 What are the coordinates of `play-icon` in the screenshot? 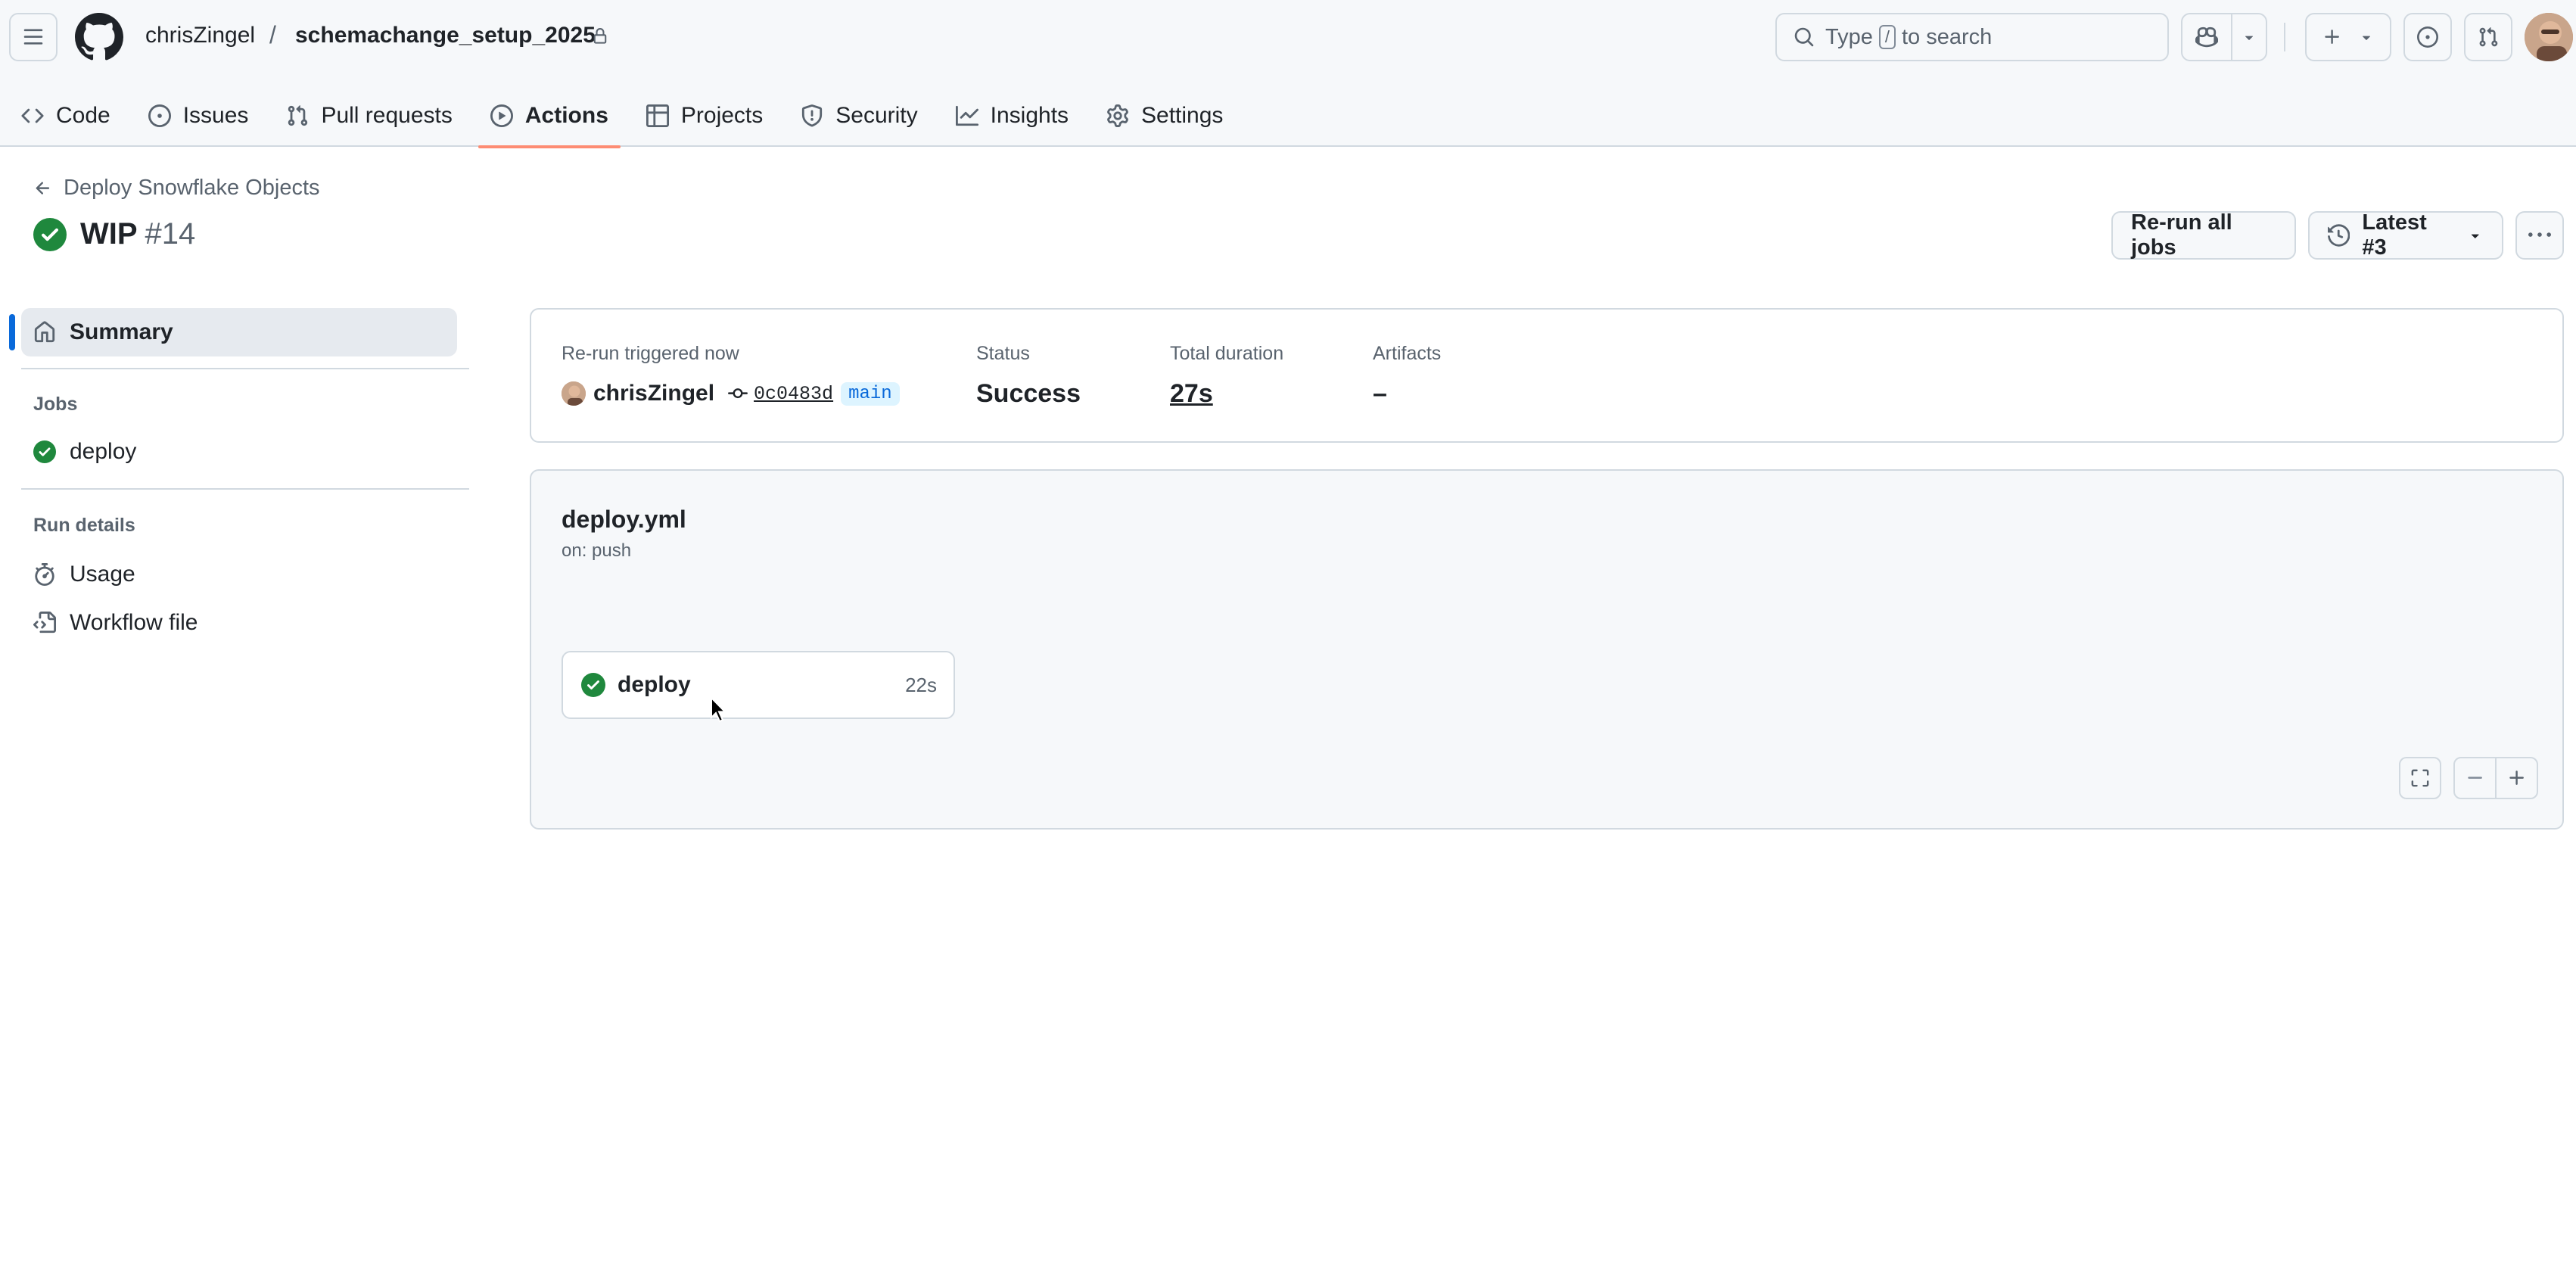 It's located at (501, 115).